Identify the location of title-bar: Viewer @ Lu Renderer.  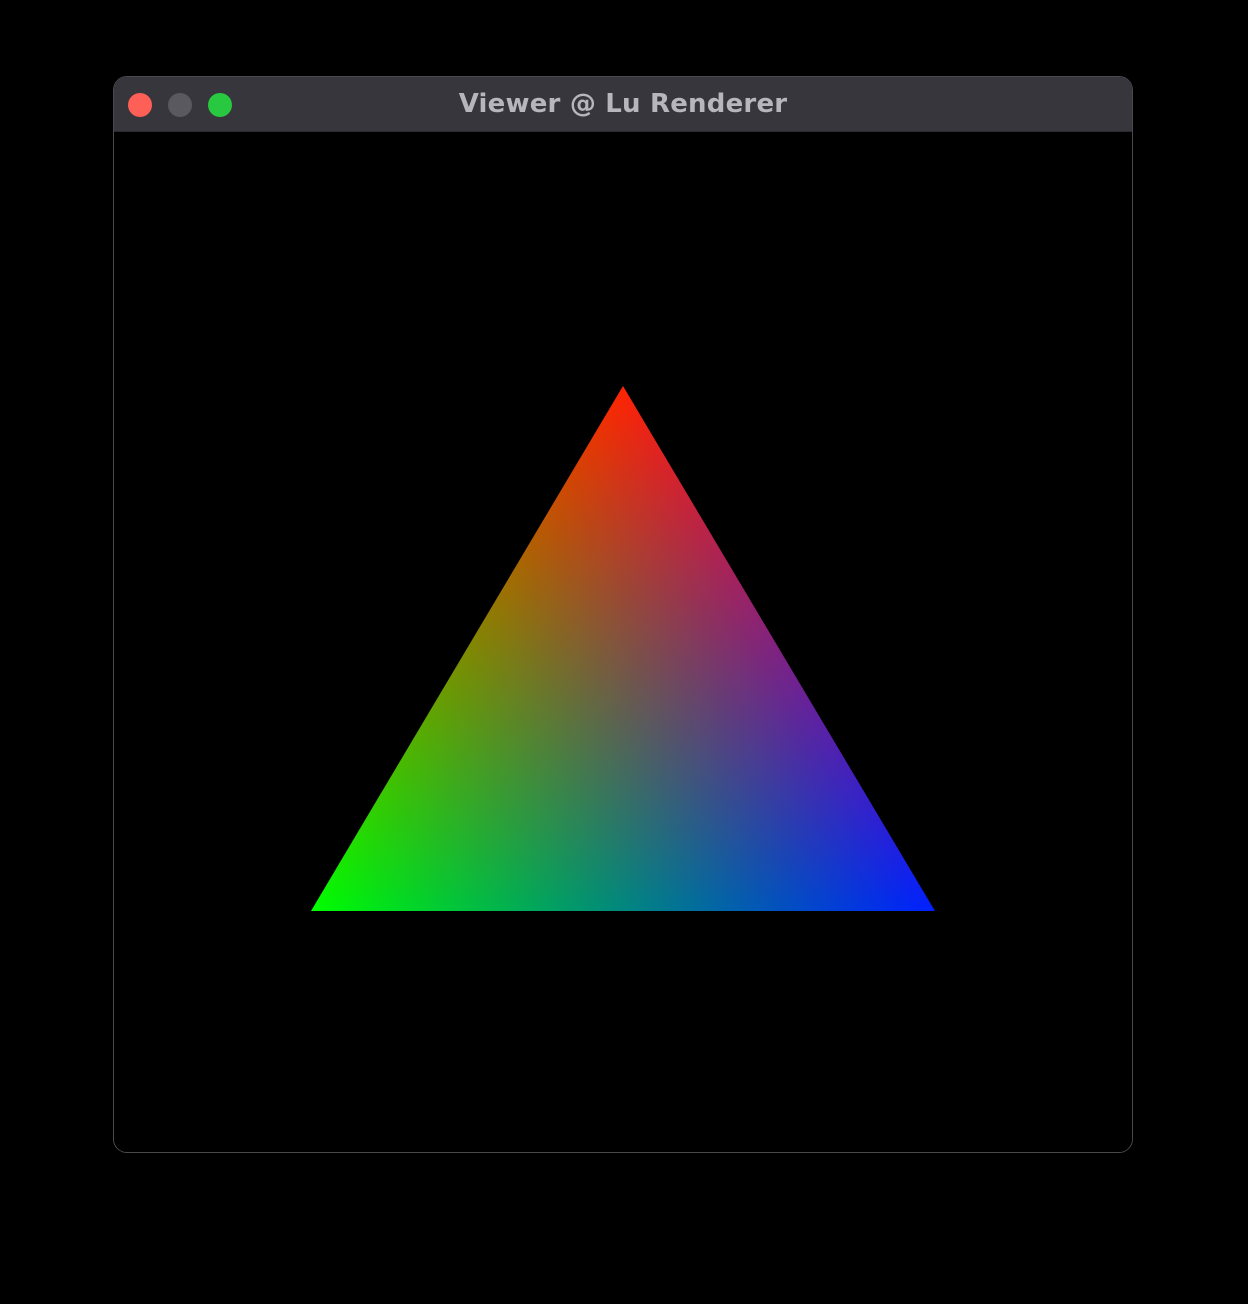
(623, 104).